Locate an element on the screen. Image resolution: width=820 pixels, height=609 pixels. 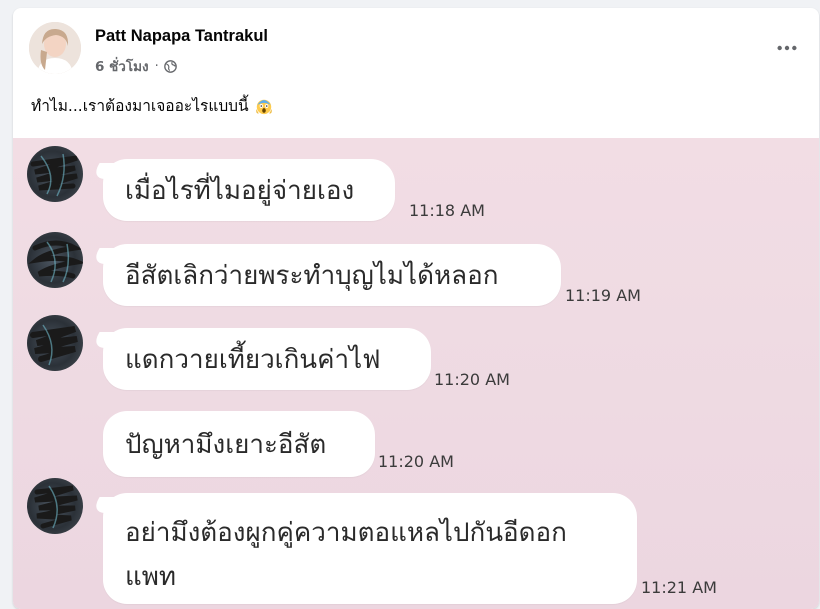
message-text-line: แพท is located at coordinates (151, 577).